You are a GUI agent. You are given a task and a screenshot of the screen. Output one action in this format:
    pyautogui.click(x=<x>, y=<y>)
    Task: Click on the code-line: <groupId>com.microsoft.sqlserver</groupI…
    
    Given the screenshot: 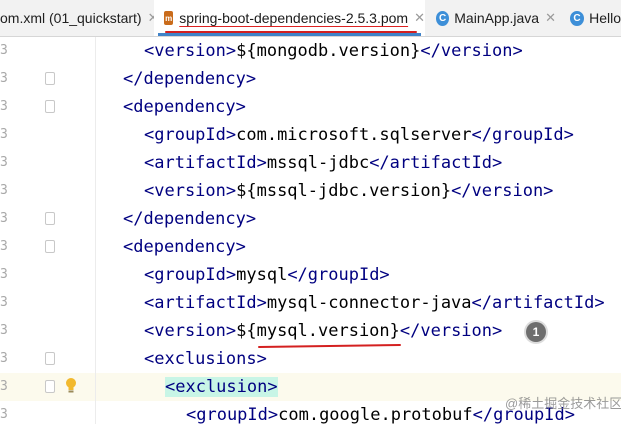 What is the action you would take?
    pyautogui.click(x=358, y=135)
    